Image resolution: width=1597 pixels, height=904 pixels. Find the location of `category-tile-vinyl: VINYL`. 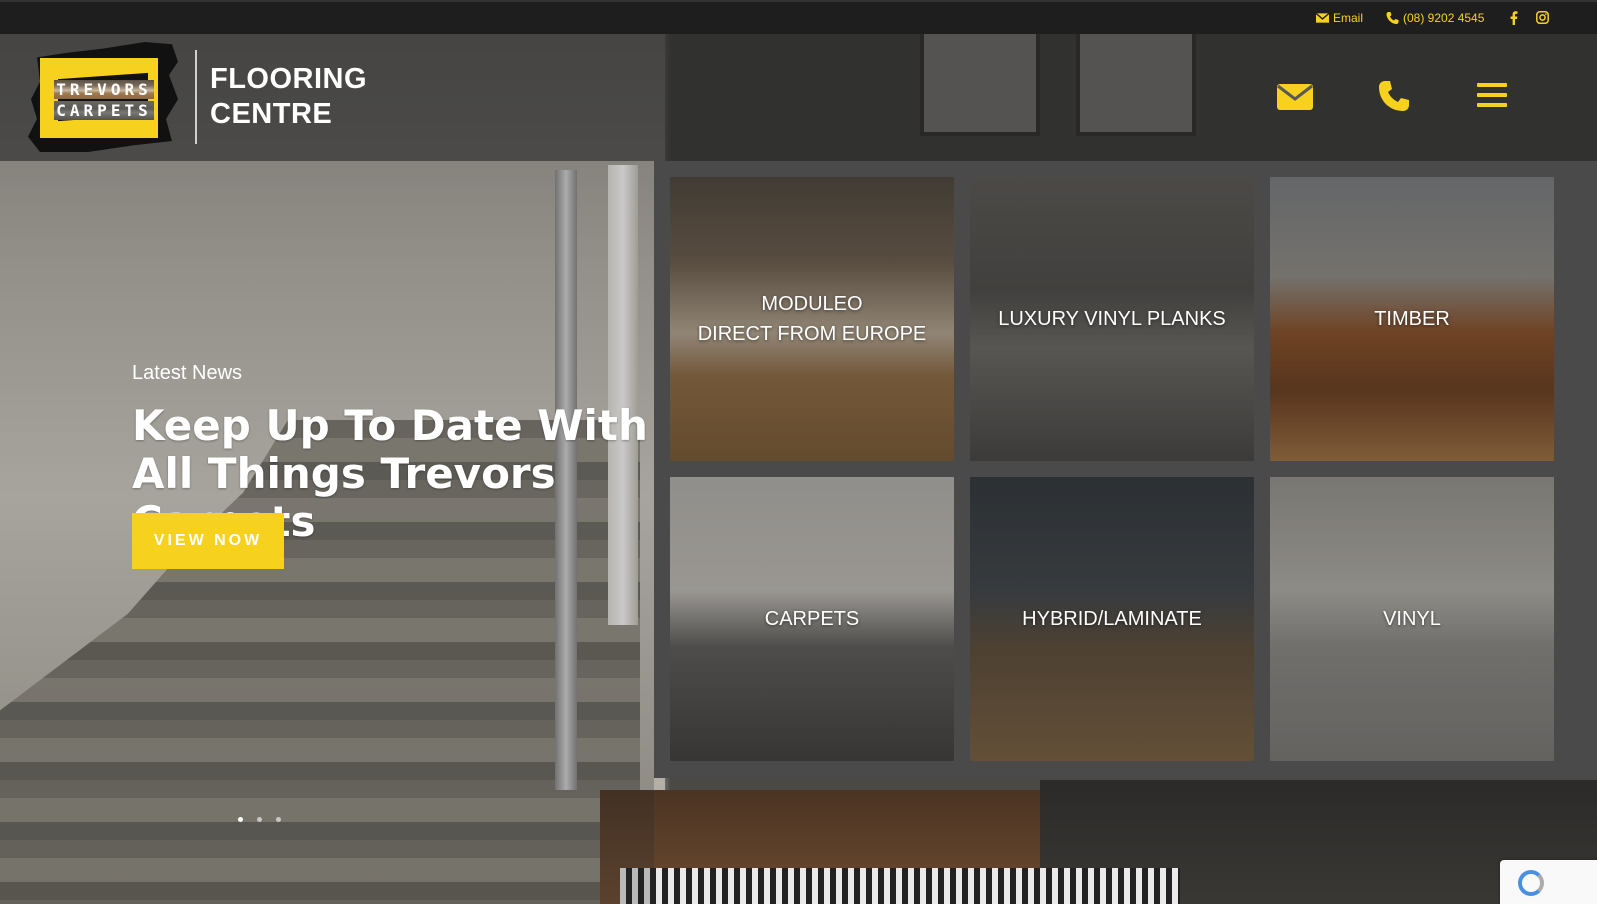

category-tile-vinyl: VINYL is located at coordinates (1412, 619).